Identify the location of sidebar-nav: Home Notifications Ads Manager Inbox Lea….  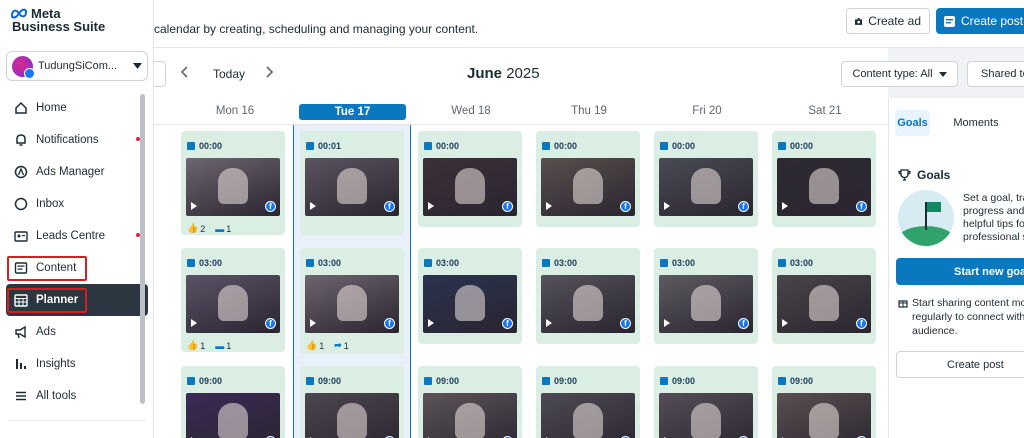
(74, 252).